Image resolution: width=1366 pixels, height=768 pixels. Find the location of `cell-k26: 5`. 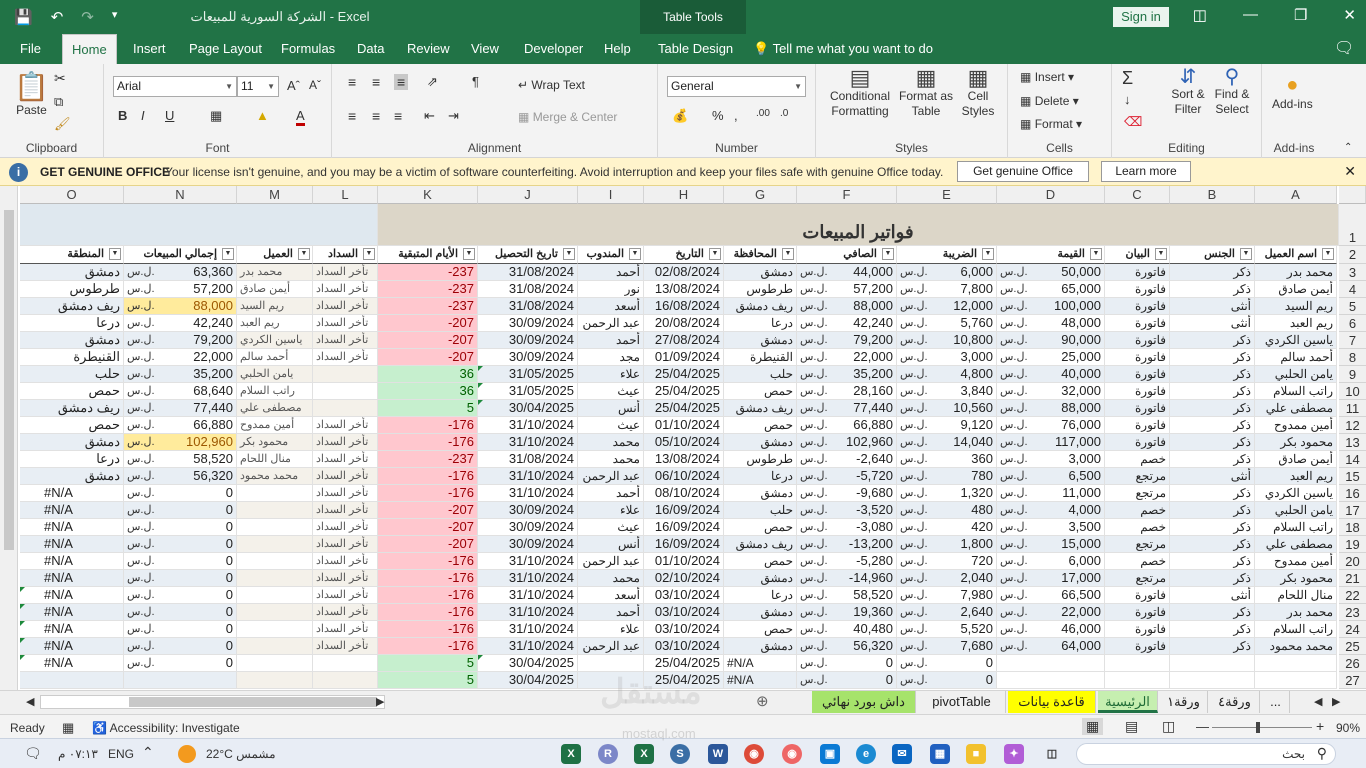

cell-k26: 5 is located at coordinates (428, 663).